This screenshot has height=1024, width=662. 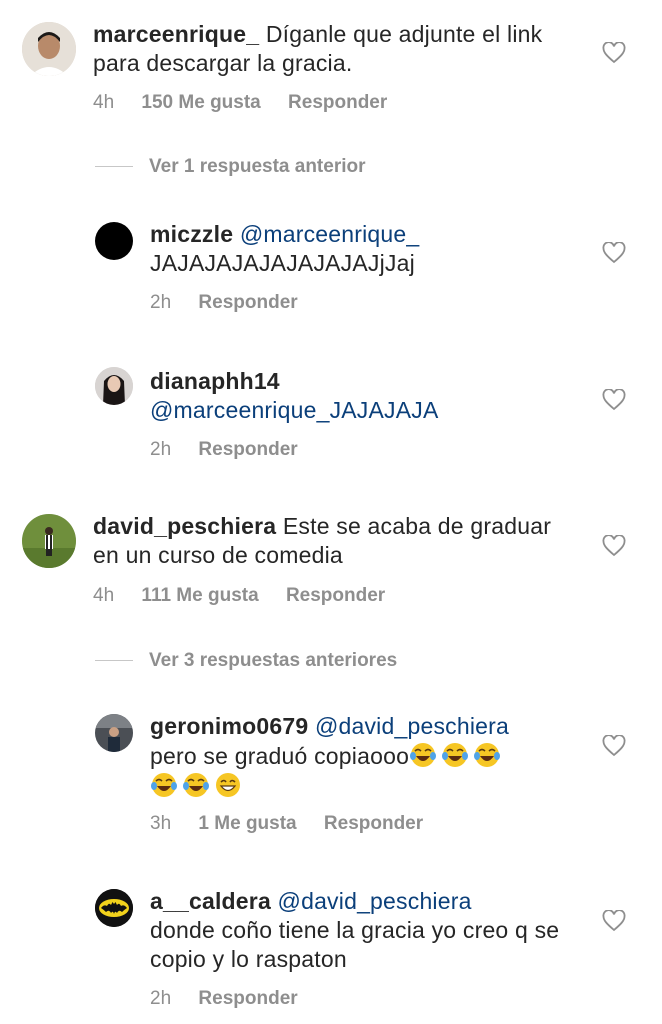 I want to click on likes-count: 111 Me gusta, so click(x=199, y=595).